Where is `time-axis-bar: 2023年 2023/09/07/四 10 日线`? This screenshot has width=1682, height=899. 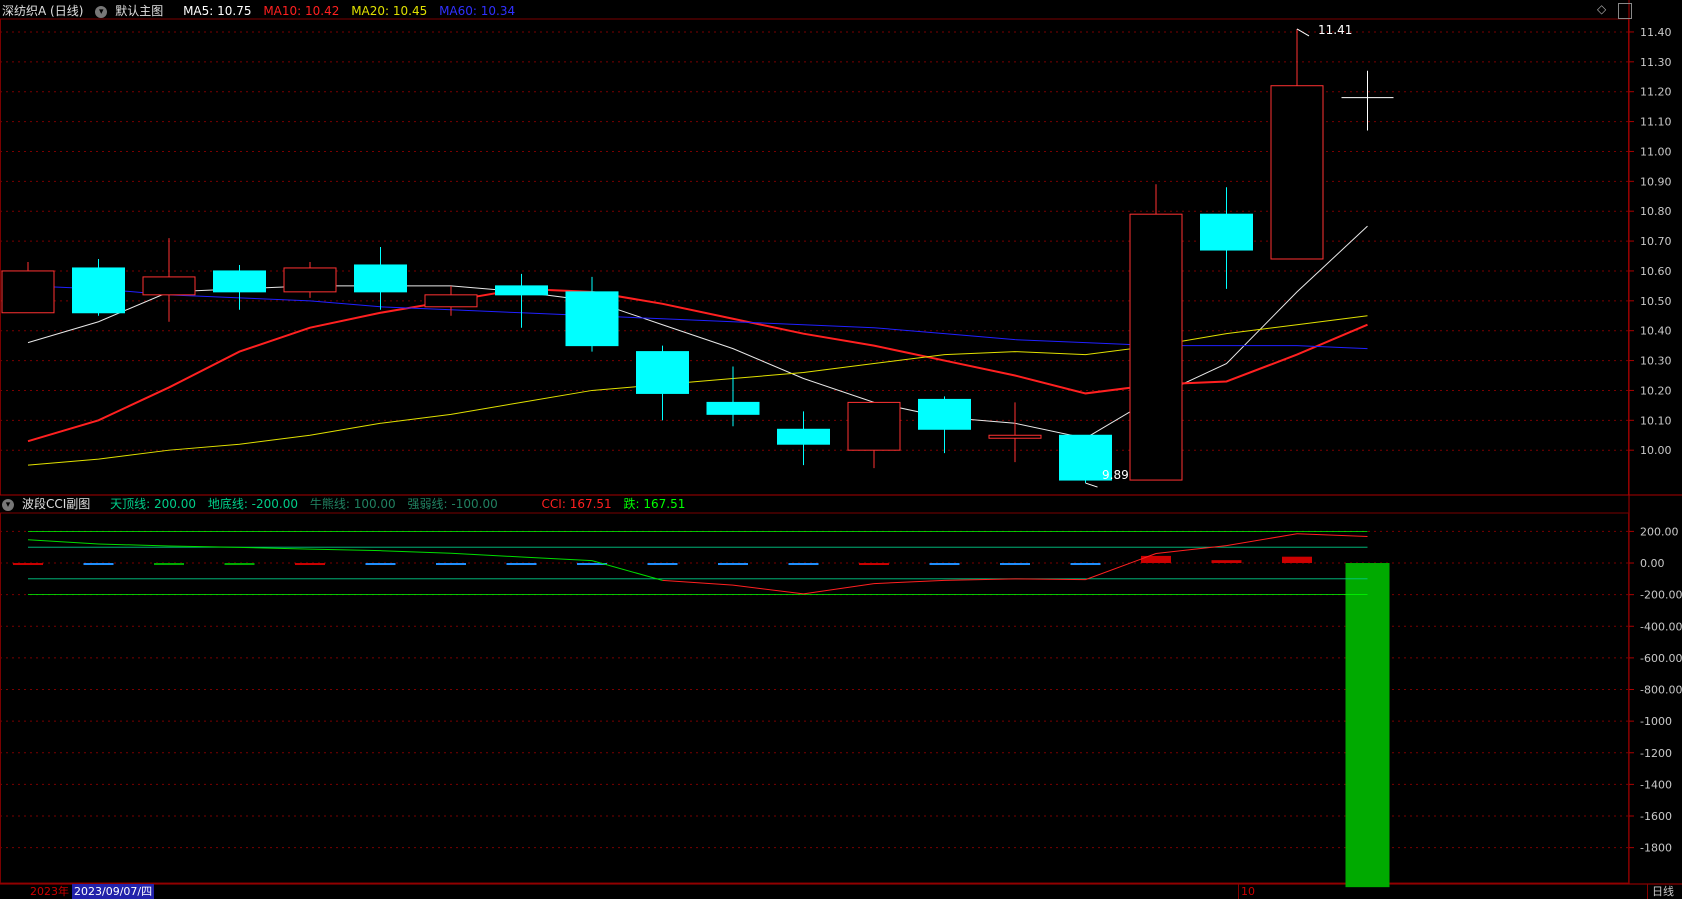
time-axis-bar: 2023年 2023/09/07/四 10 日线 is located at coordinates (841, 891).